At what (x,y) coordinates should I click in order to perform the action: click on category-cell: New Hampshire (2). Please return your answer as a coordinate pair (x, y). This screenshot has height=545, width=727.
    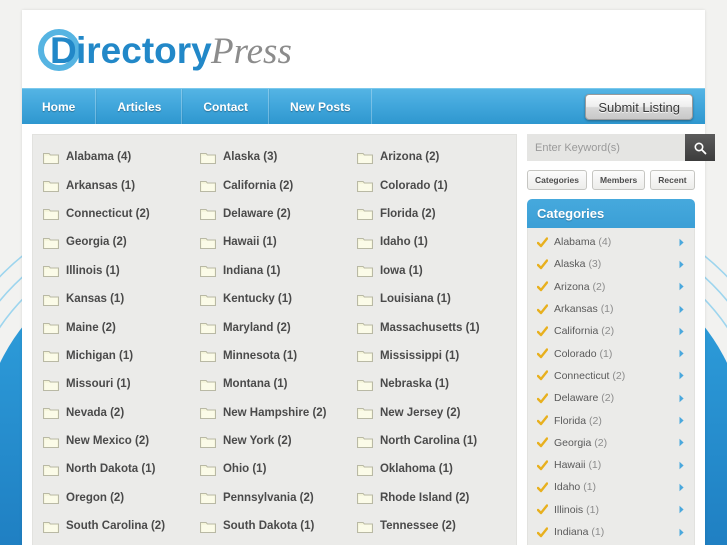
    Looking at the image, I should click on (274, 413).